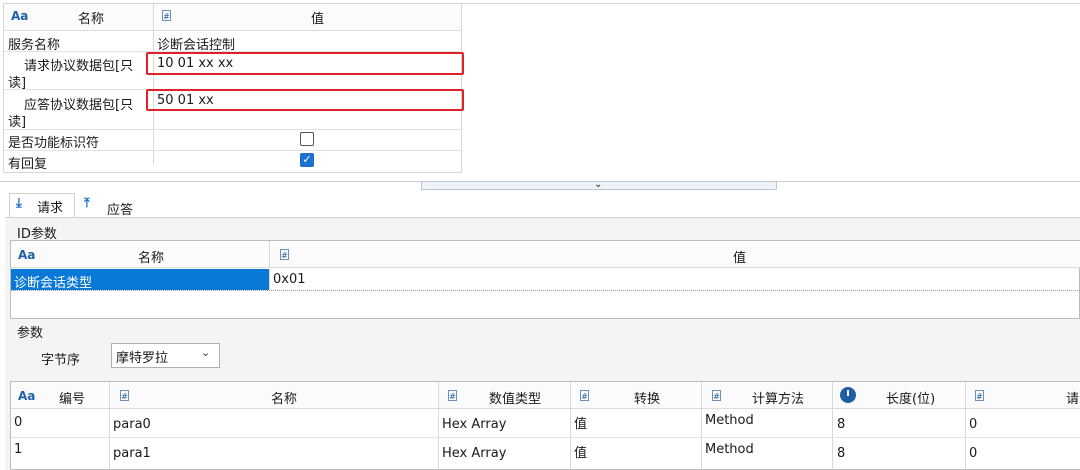 This screenshot has width=1080, height=470. Describe the element at coordinates (61, 360) in the screenshot. I see `byte-order-label: 字节序` at that location.